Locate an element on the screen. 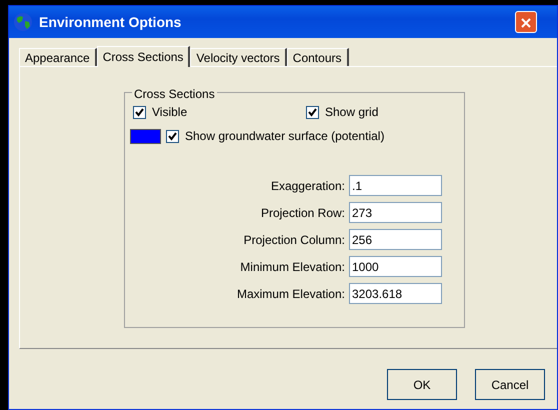 This screenshot has height=410, width=558. input-field: .1 is located at coordinates (395, 185).